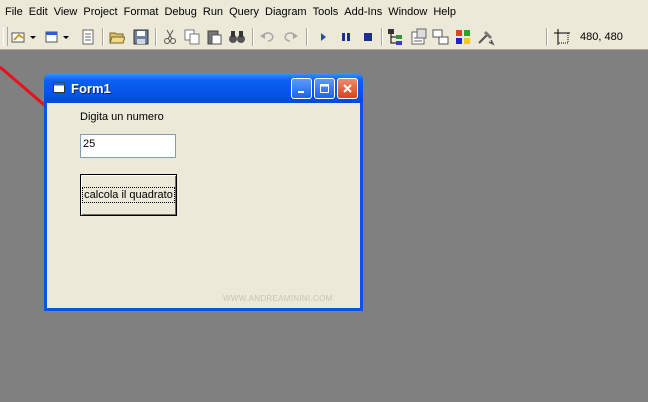  I want to click on paste-button, so click(214, 37).